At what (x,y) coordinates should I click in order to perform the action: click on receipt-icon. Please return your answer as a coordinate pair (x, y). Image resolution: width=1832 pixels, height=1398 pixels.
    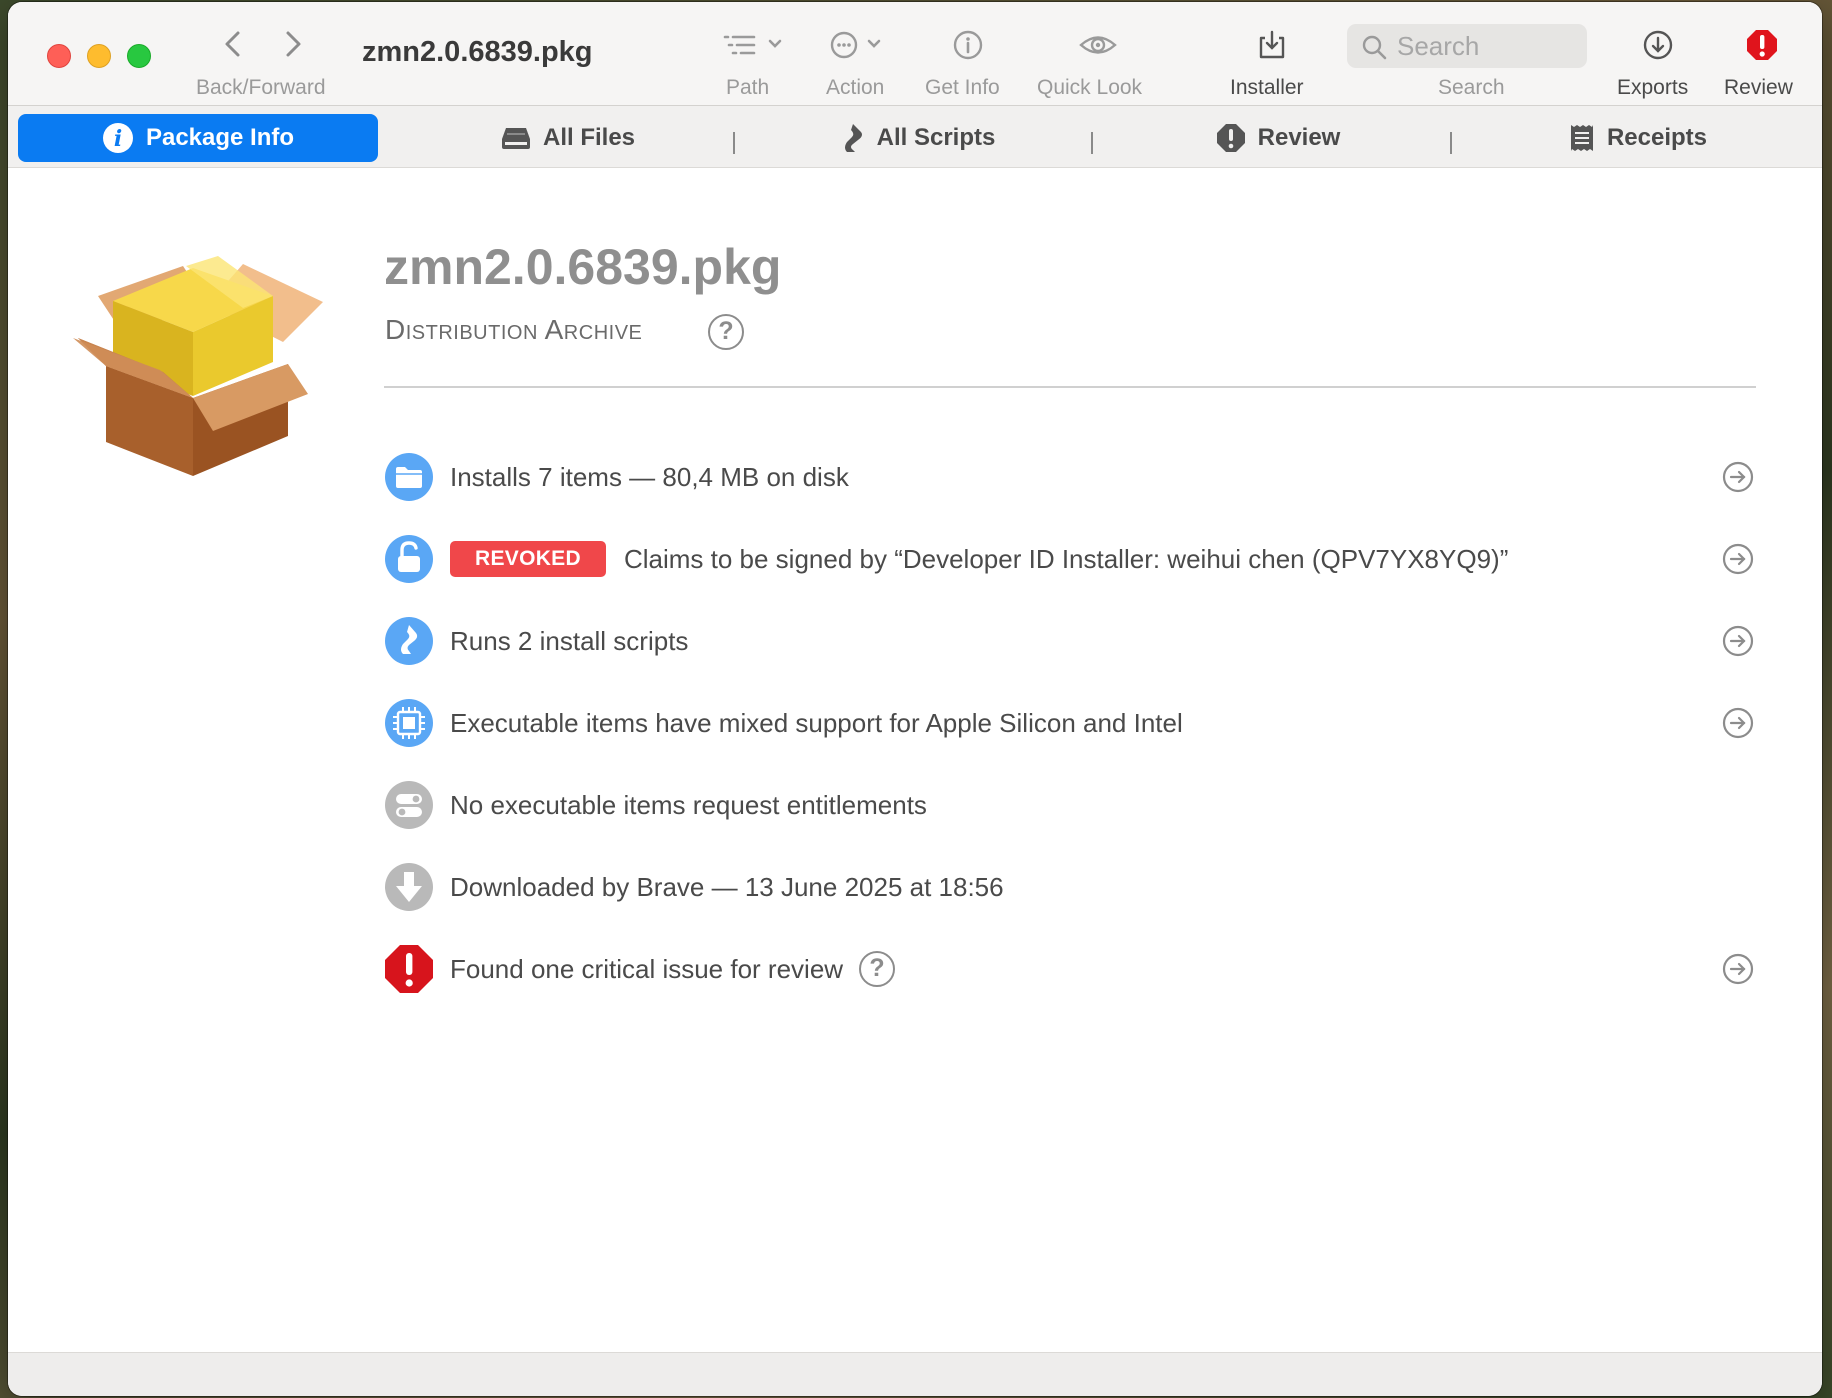
    Looking at the image, I should click on (1581, 138).